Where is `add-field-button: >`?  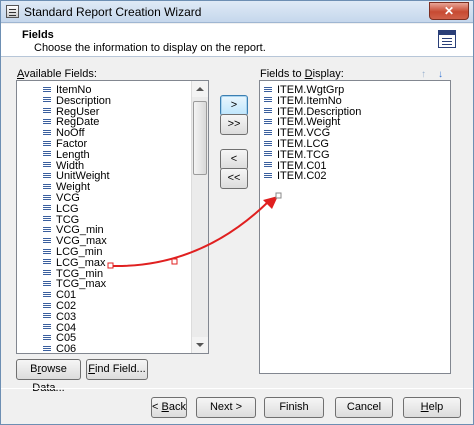
add-field-button: > is located at coordinates (234, 105).